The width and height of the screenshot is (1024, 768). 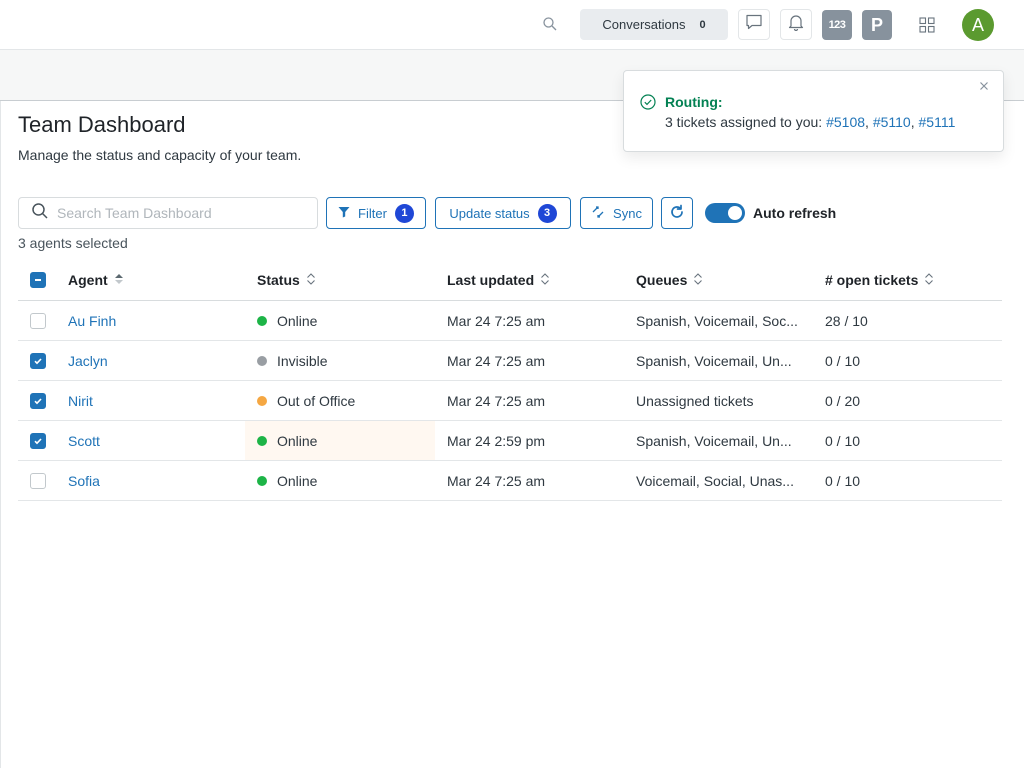 I want to click on status-cell: Online, so click(x=340, y=440).